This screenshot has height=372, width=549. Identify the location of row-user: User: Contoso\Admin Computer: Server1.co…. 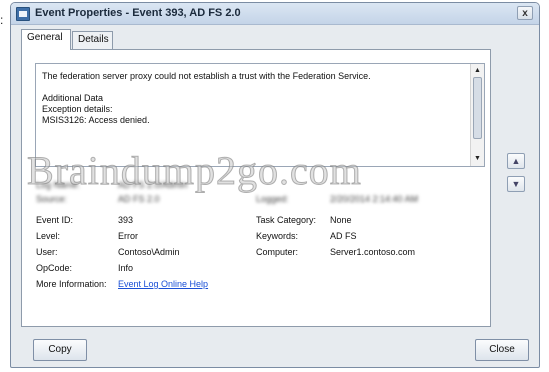
(261, 253).